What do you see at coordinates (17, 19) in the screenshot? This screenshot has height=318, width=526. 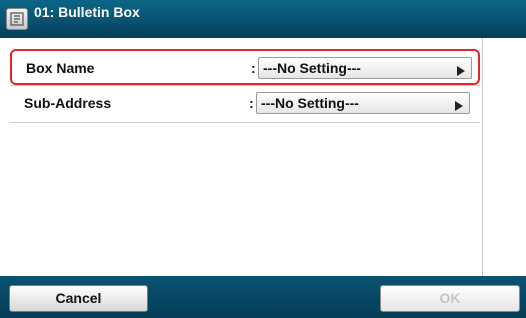 I see `bulletin-box-icon` at bounding box center [17, 19].